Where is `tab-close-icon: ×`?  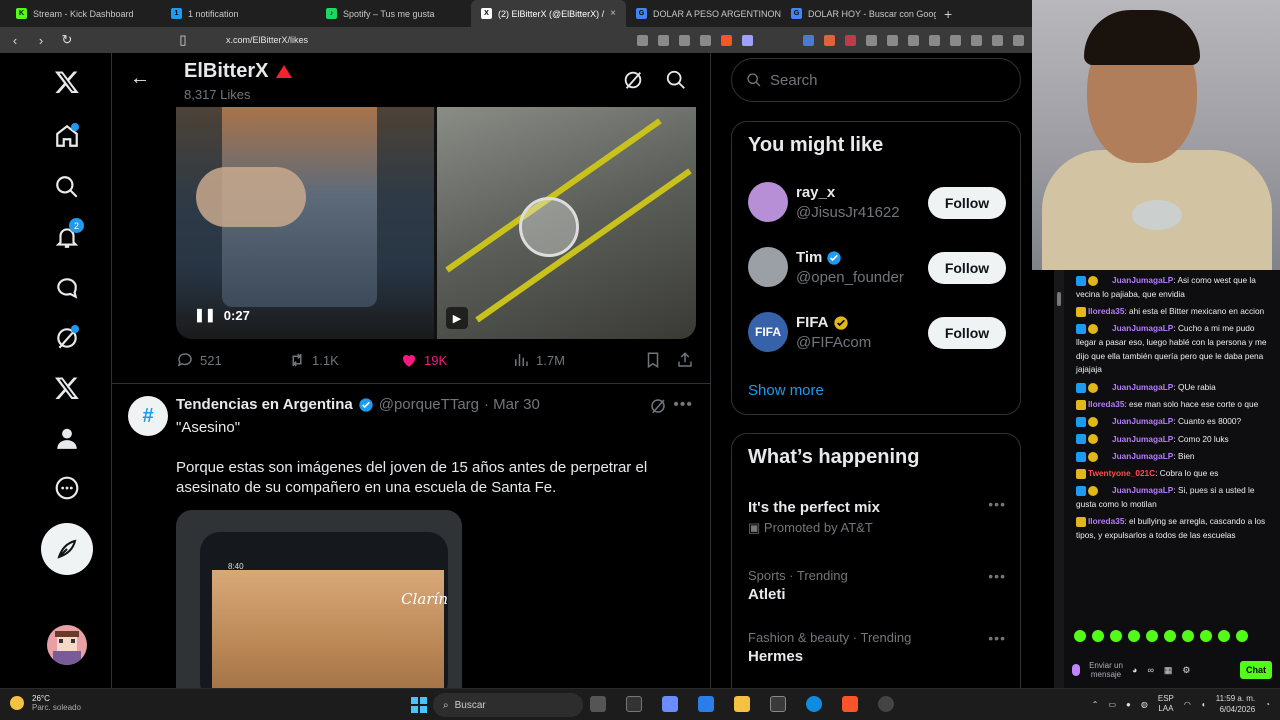
tab-close-icon: × is located at coordinates (613, 13).